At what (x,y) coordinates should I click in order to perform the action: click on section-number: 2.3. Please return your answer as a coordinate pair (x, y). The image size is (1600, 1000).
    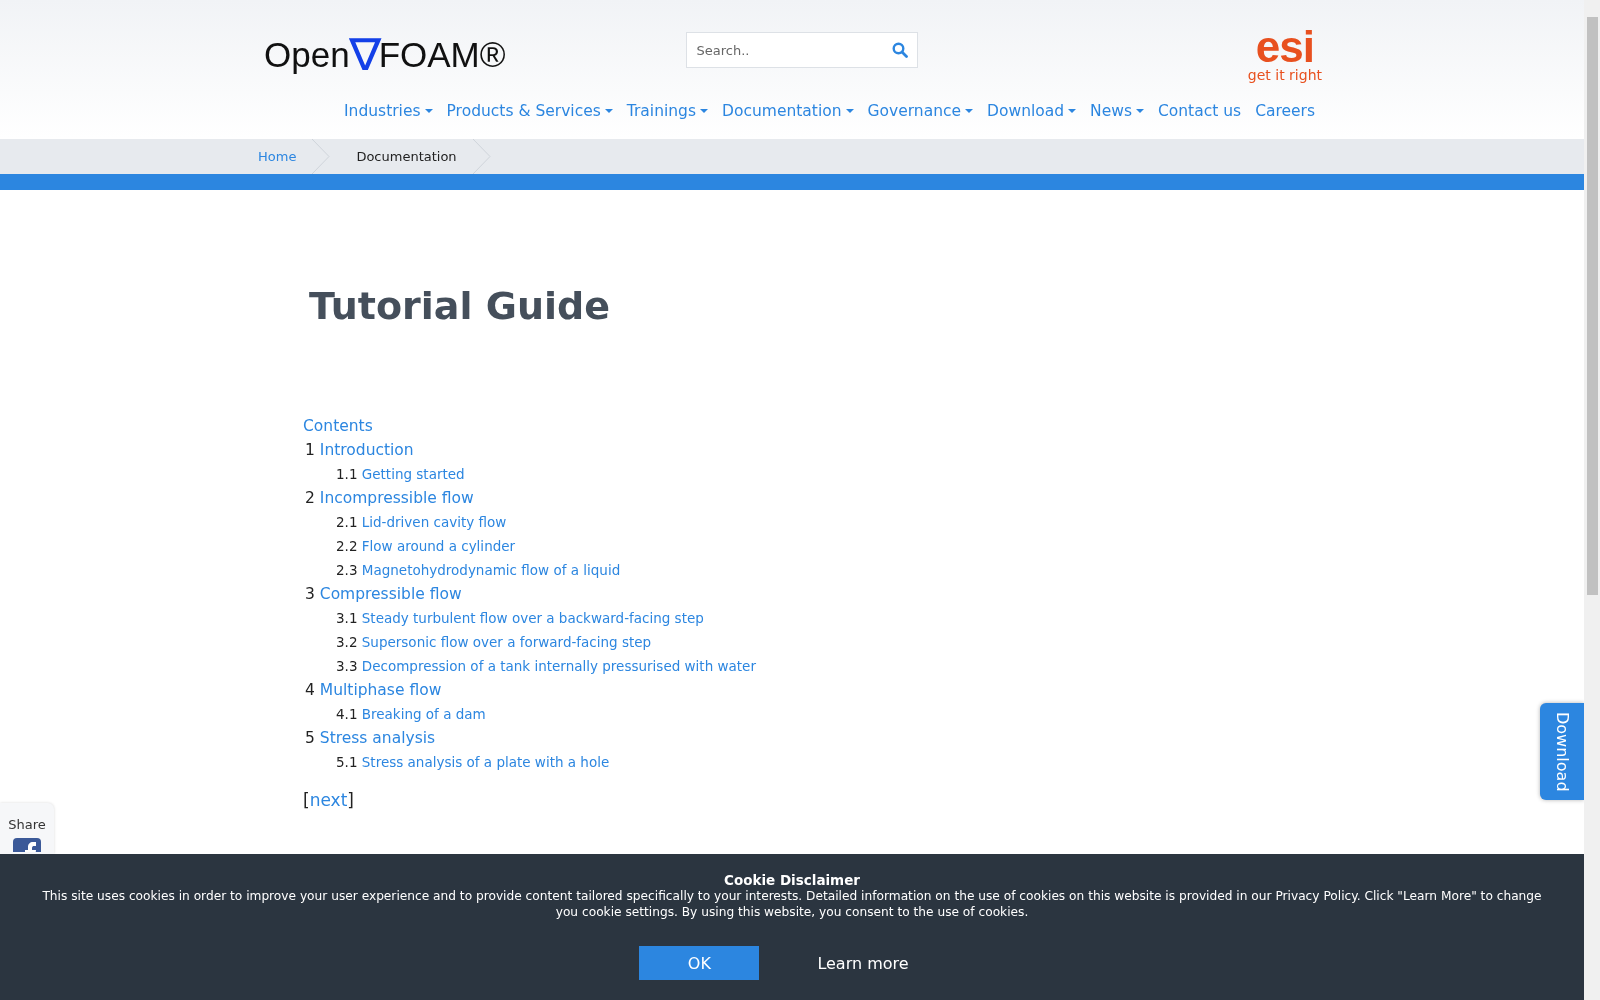
    Looking at the image, I should click on (347, 570).